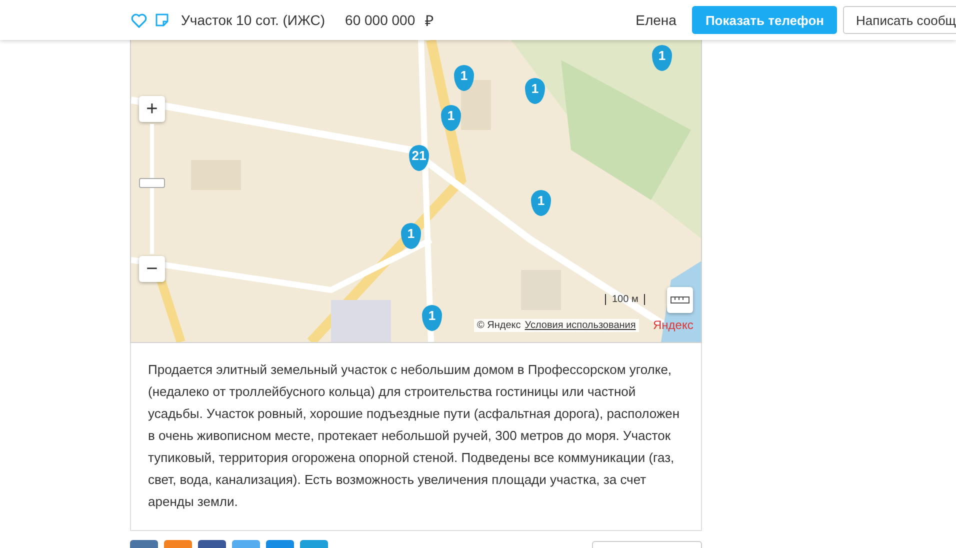  I want to click on copyright-text: © Яндекс, so click(499, 325).